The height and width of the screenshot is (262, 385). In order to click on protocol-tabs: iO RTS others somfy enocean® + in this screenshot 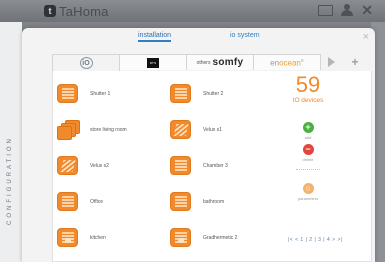, I will do `click(210, 62)`.